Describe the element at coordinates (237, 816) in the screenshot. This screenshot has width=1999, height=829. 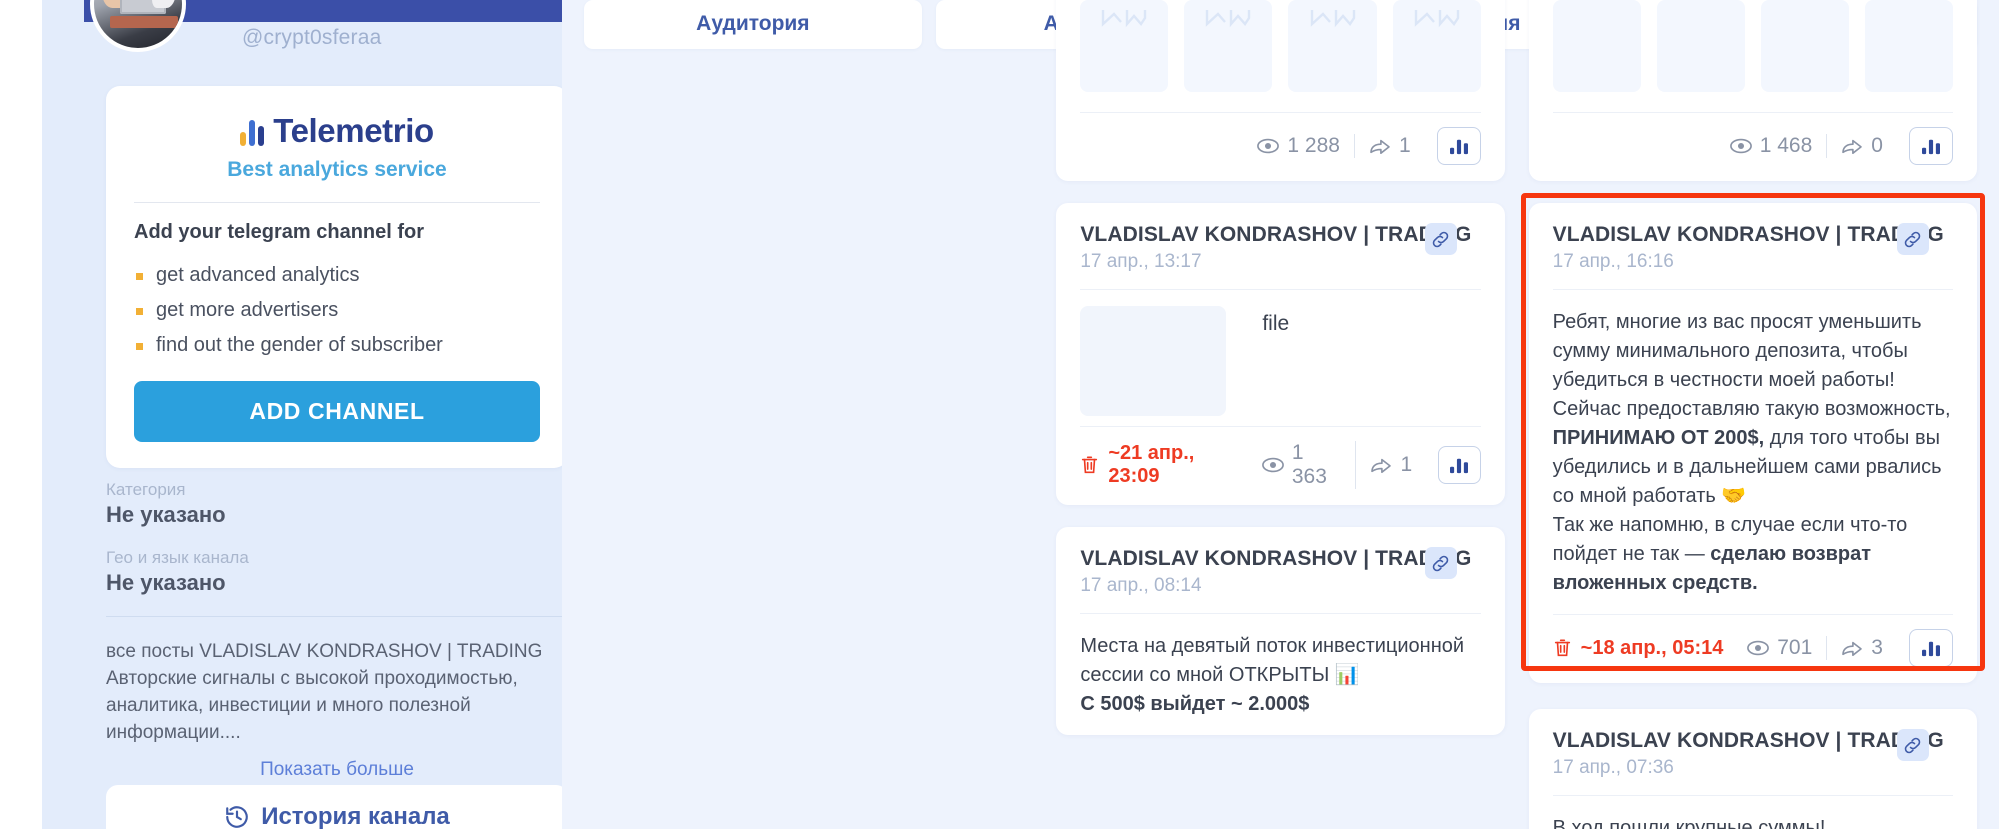
I see `history-clock-icon` at that location.